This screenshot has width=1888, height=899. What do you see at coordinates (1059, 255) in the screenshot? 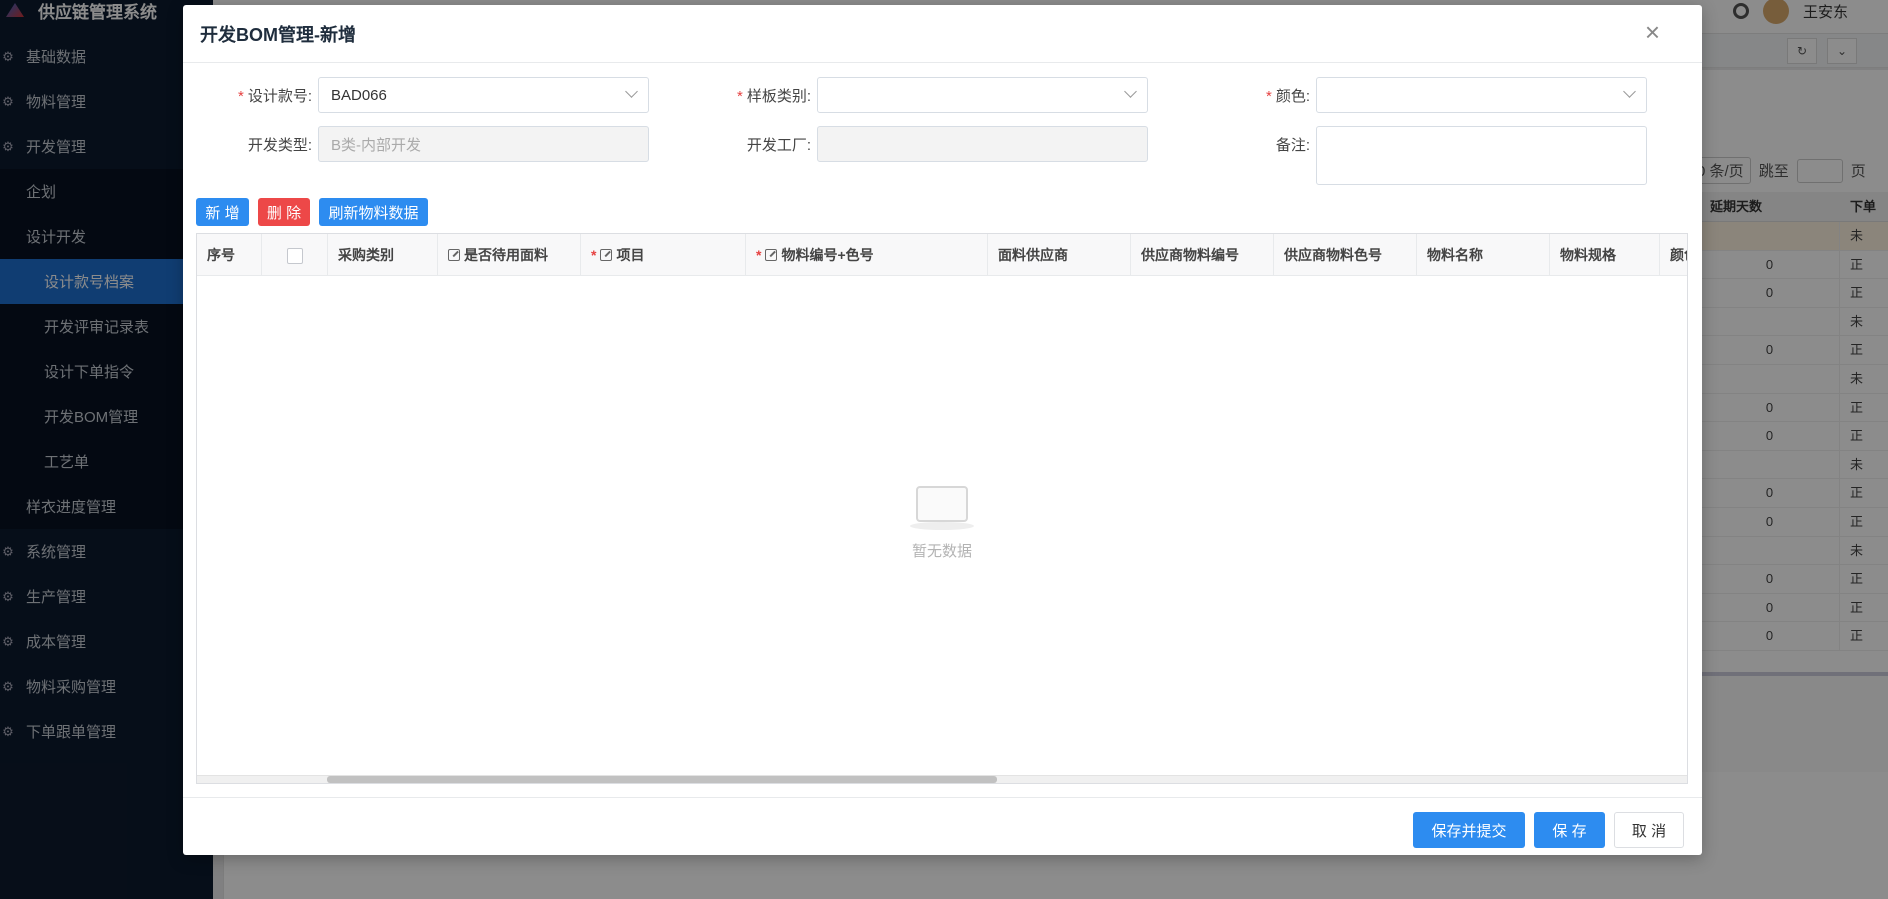
I see `column-header-fabric-supplier: 面料供应商` at bounding box center [1059, 255].